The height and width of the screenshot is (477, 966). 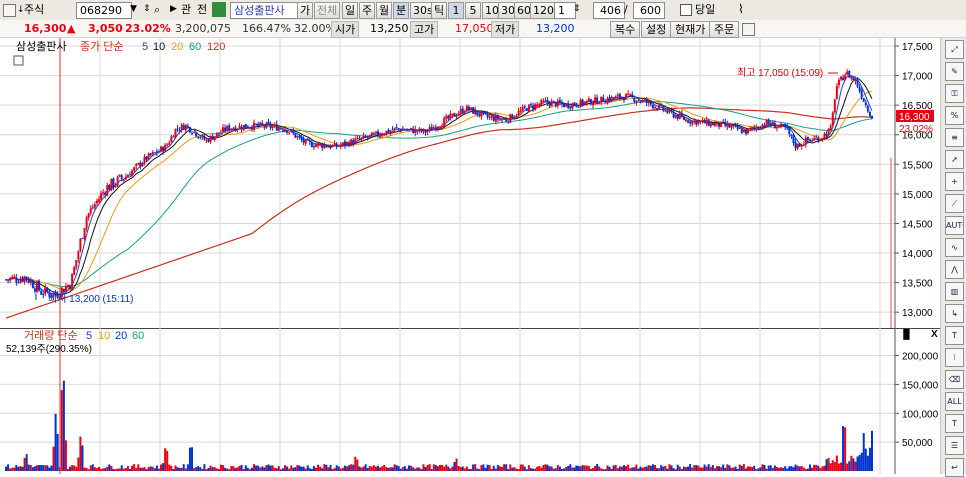 I want to click on code-input: 068290, so click(x=104, y=10).